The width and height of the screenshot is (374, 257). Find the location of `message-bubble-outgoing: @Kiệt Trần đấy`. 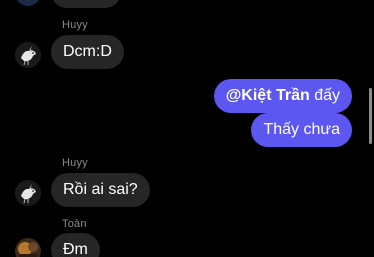

message-bubble-outgoing: @Kiệt Trần đấy is located at coordinates (282, 96).